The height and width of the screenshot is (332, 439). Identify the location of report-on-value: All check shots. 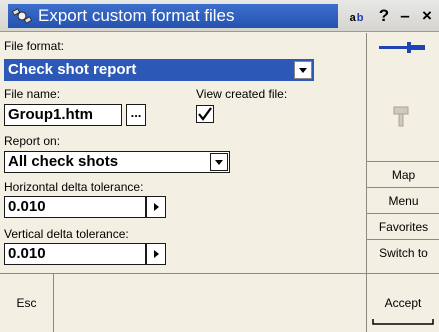
(63, 161).